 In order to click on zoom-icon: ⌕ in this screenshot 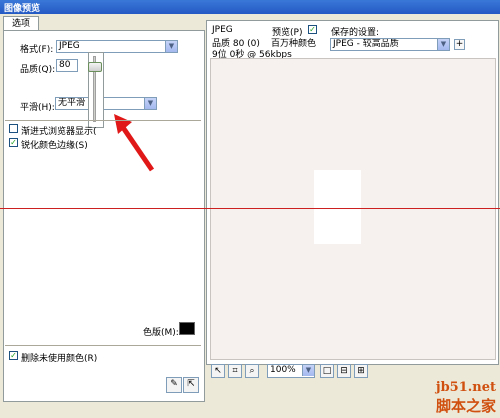, I will do `click(252, 371)`.